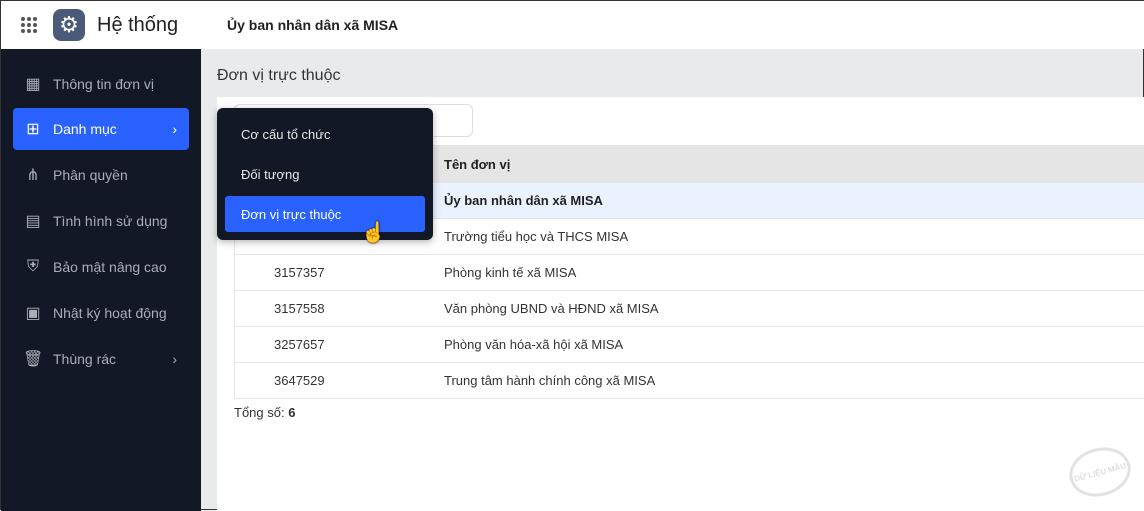 Image resolution: width=1144 pixels, height=511 pixels. What do you see at coordinates (550, 380) in the screenshot?
I see `unit-name: Trung tâm hành chính công xã MISA` at bounding box center [550, 380].